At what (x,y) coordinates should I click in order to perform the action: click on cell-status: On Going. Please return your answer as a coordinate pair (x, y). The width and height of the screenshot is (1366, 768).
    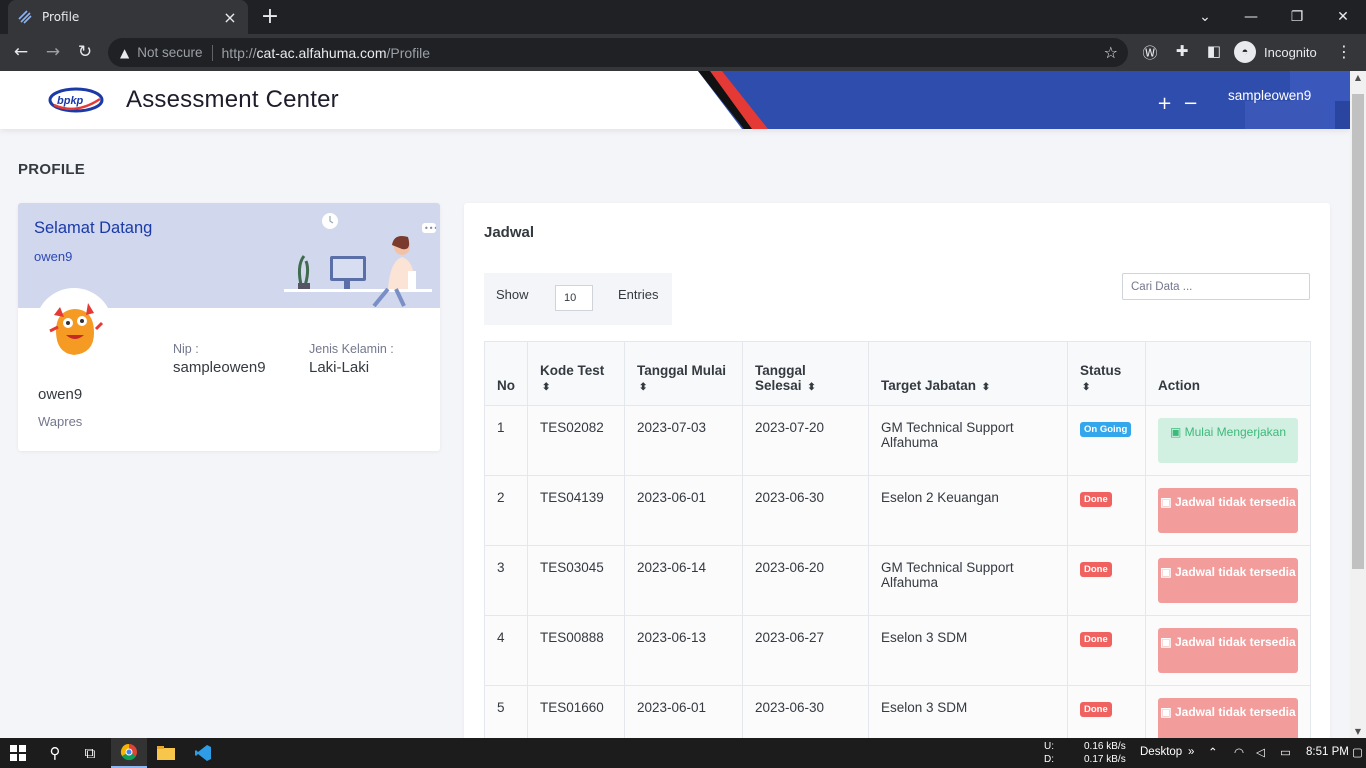
    Looking at the image, I should click on (1106, 440).